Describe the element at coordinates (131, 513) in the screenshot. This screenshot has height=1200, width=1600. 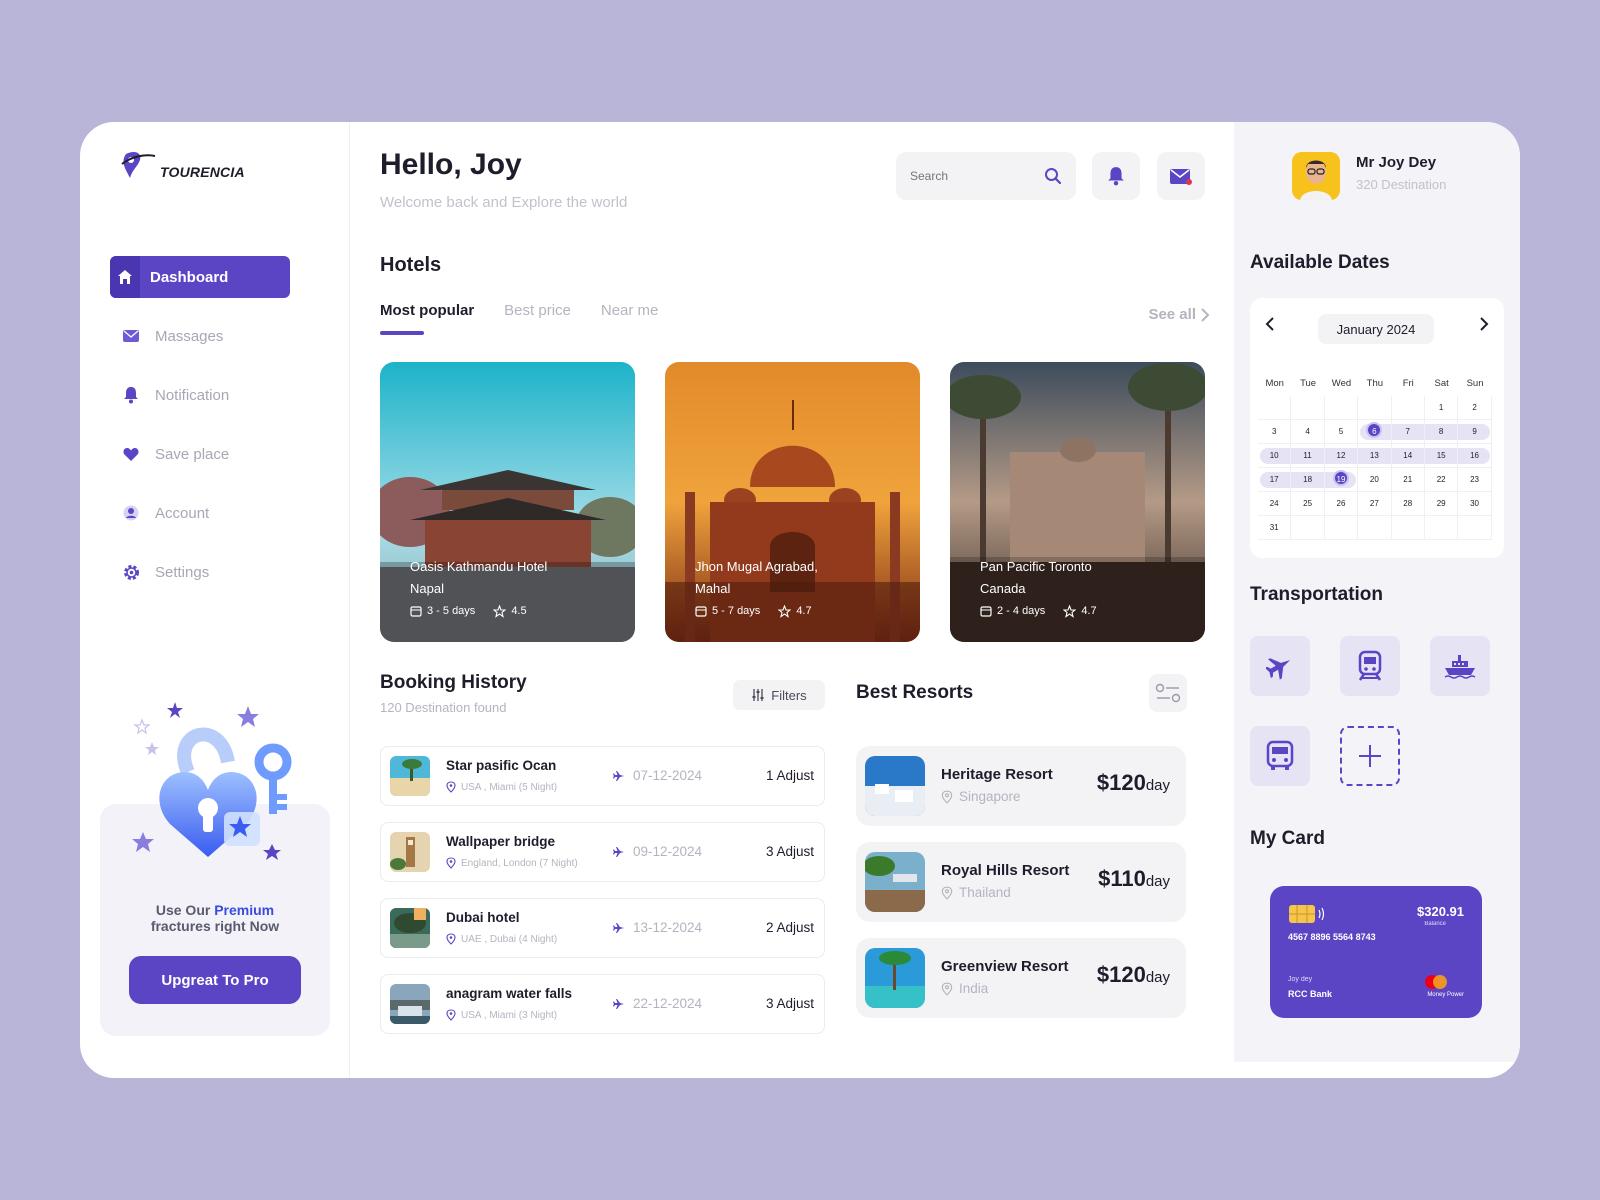
I see `user-icon` at that location.